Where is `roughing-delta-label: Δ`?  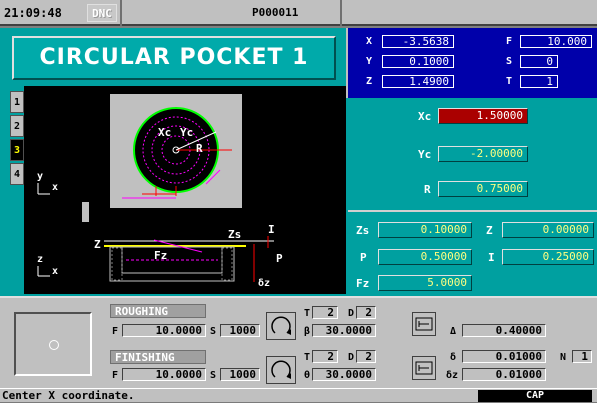 roughing-delta-label: Δ is located at coordinates (453, 331).